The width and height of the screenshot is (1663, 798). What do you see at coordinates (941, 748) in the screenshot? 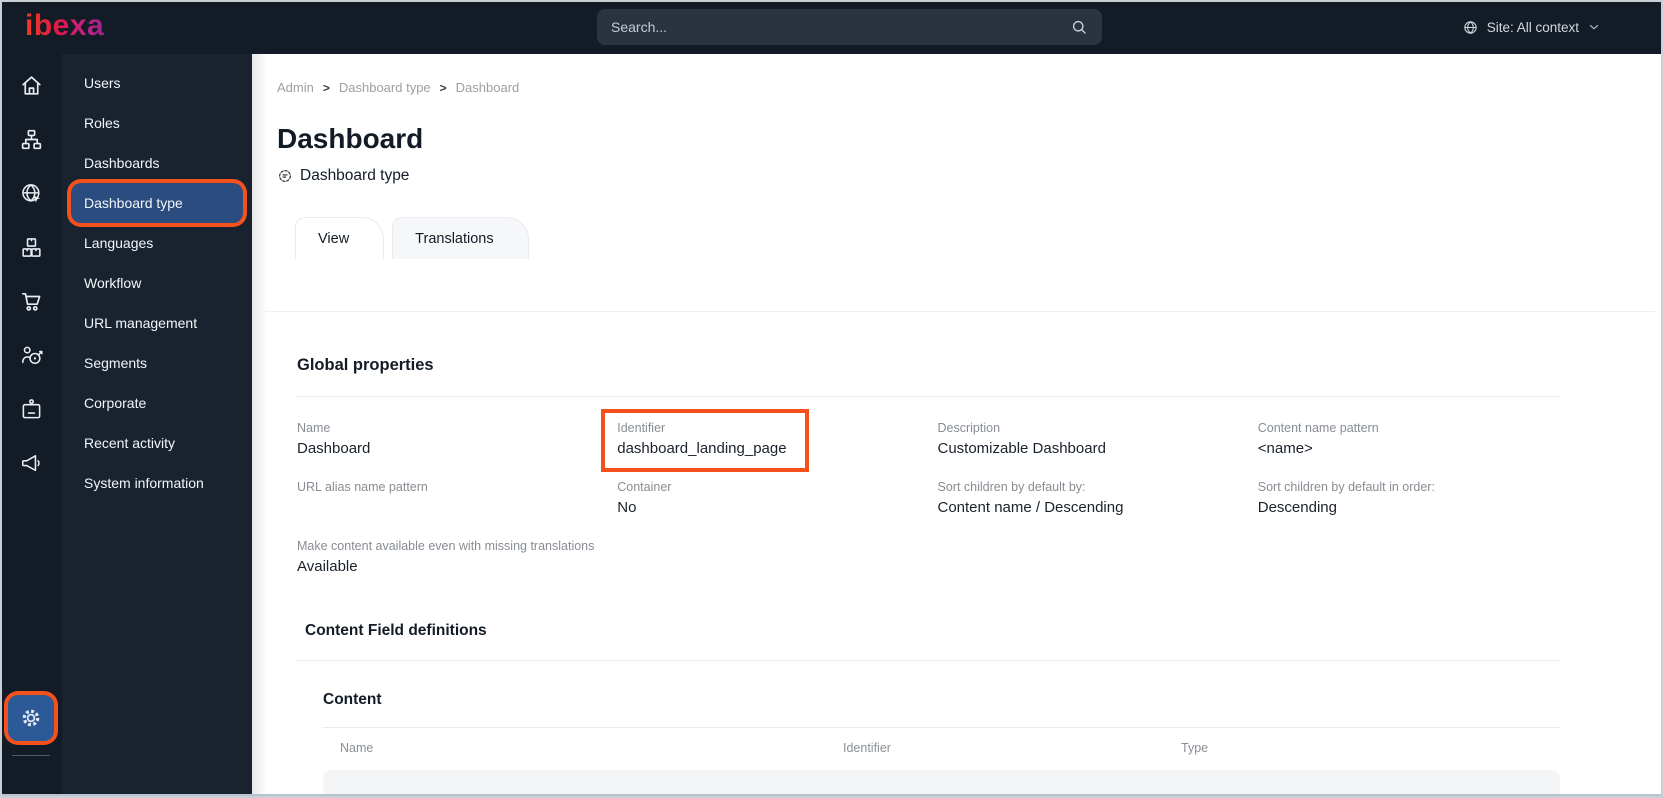
I see `table-header-row: Name Identifier Type` at bounding box center [941, 748].